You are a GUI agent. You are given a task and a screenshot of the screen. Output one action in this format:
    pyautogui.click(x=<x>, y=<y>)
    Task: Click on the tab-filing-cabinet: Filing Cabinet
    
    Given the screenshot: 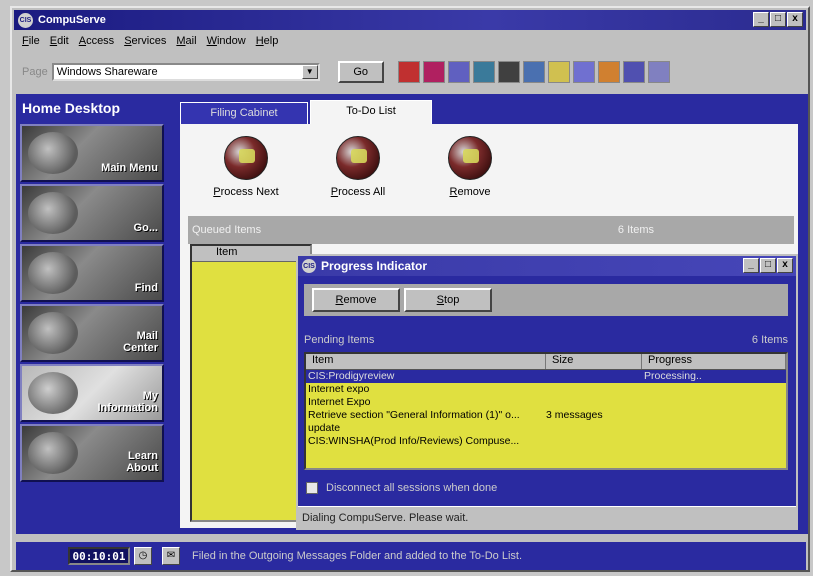 What is the action you would take?
    pyautogui.click(x=244, y=113)
    